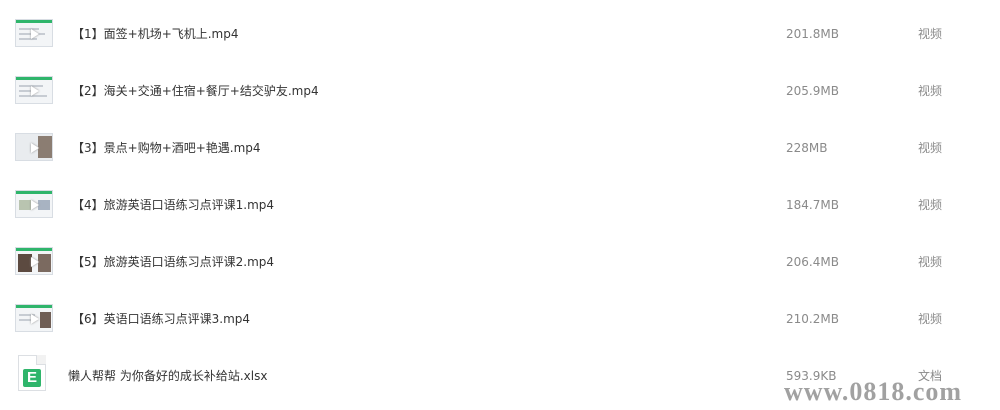 The width and height of the screenshot is (1000, 410). What do you see at coordinates (812, 34) in the screenshot?
I see `file-size: 201.8MB` at bounding box center [812, 34].